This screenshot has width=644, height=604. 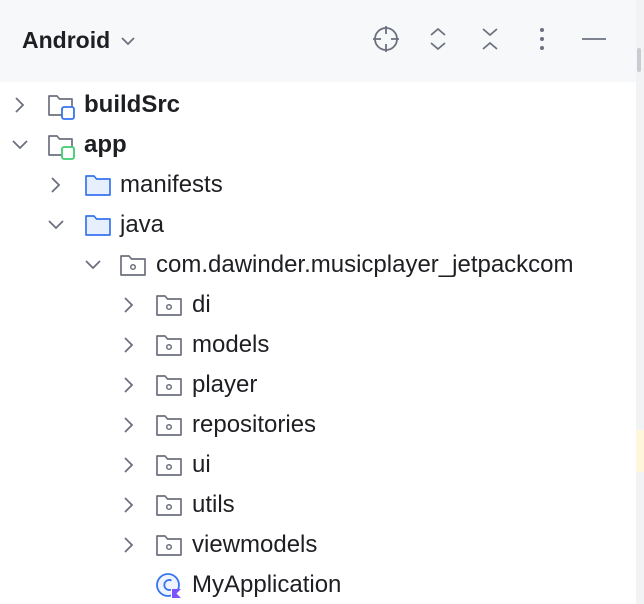 What do you see at coordinates (318, 104) in the screenshot?
I see `tree-item-buildsrc: buildSrc` at bounding box center [318, 104].